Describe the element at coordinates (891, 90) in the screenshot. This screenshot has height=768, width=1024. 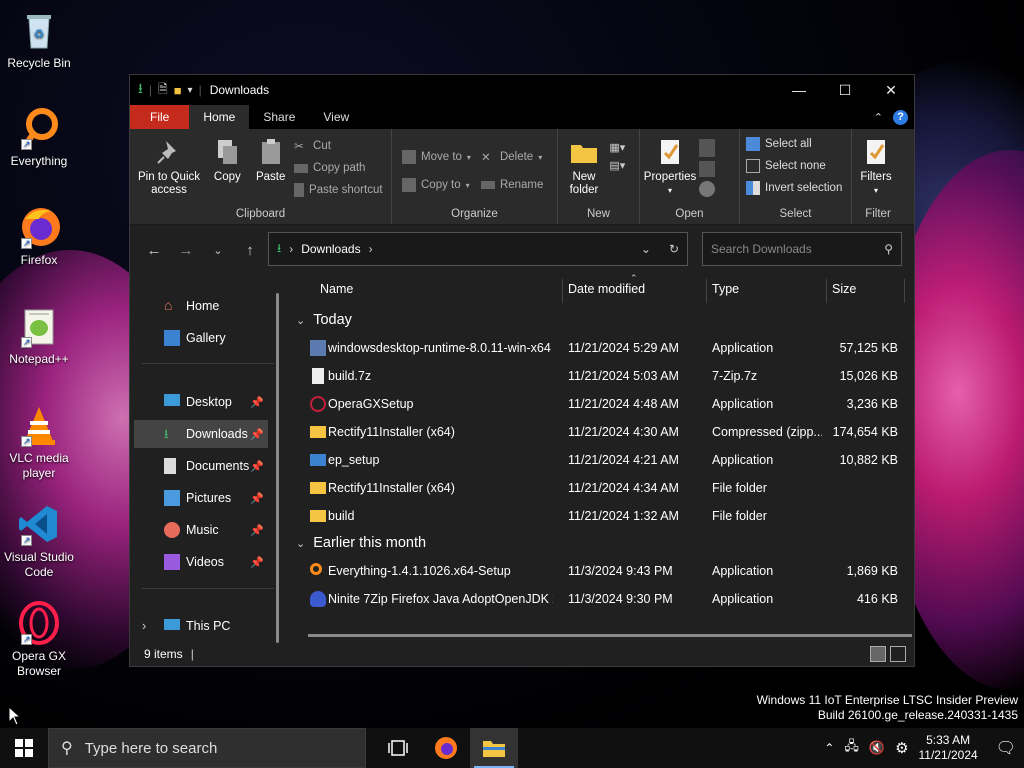
I see `close-button: ✕` at that location.